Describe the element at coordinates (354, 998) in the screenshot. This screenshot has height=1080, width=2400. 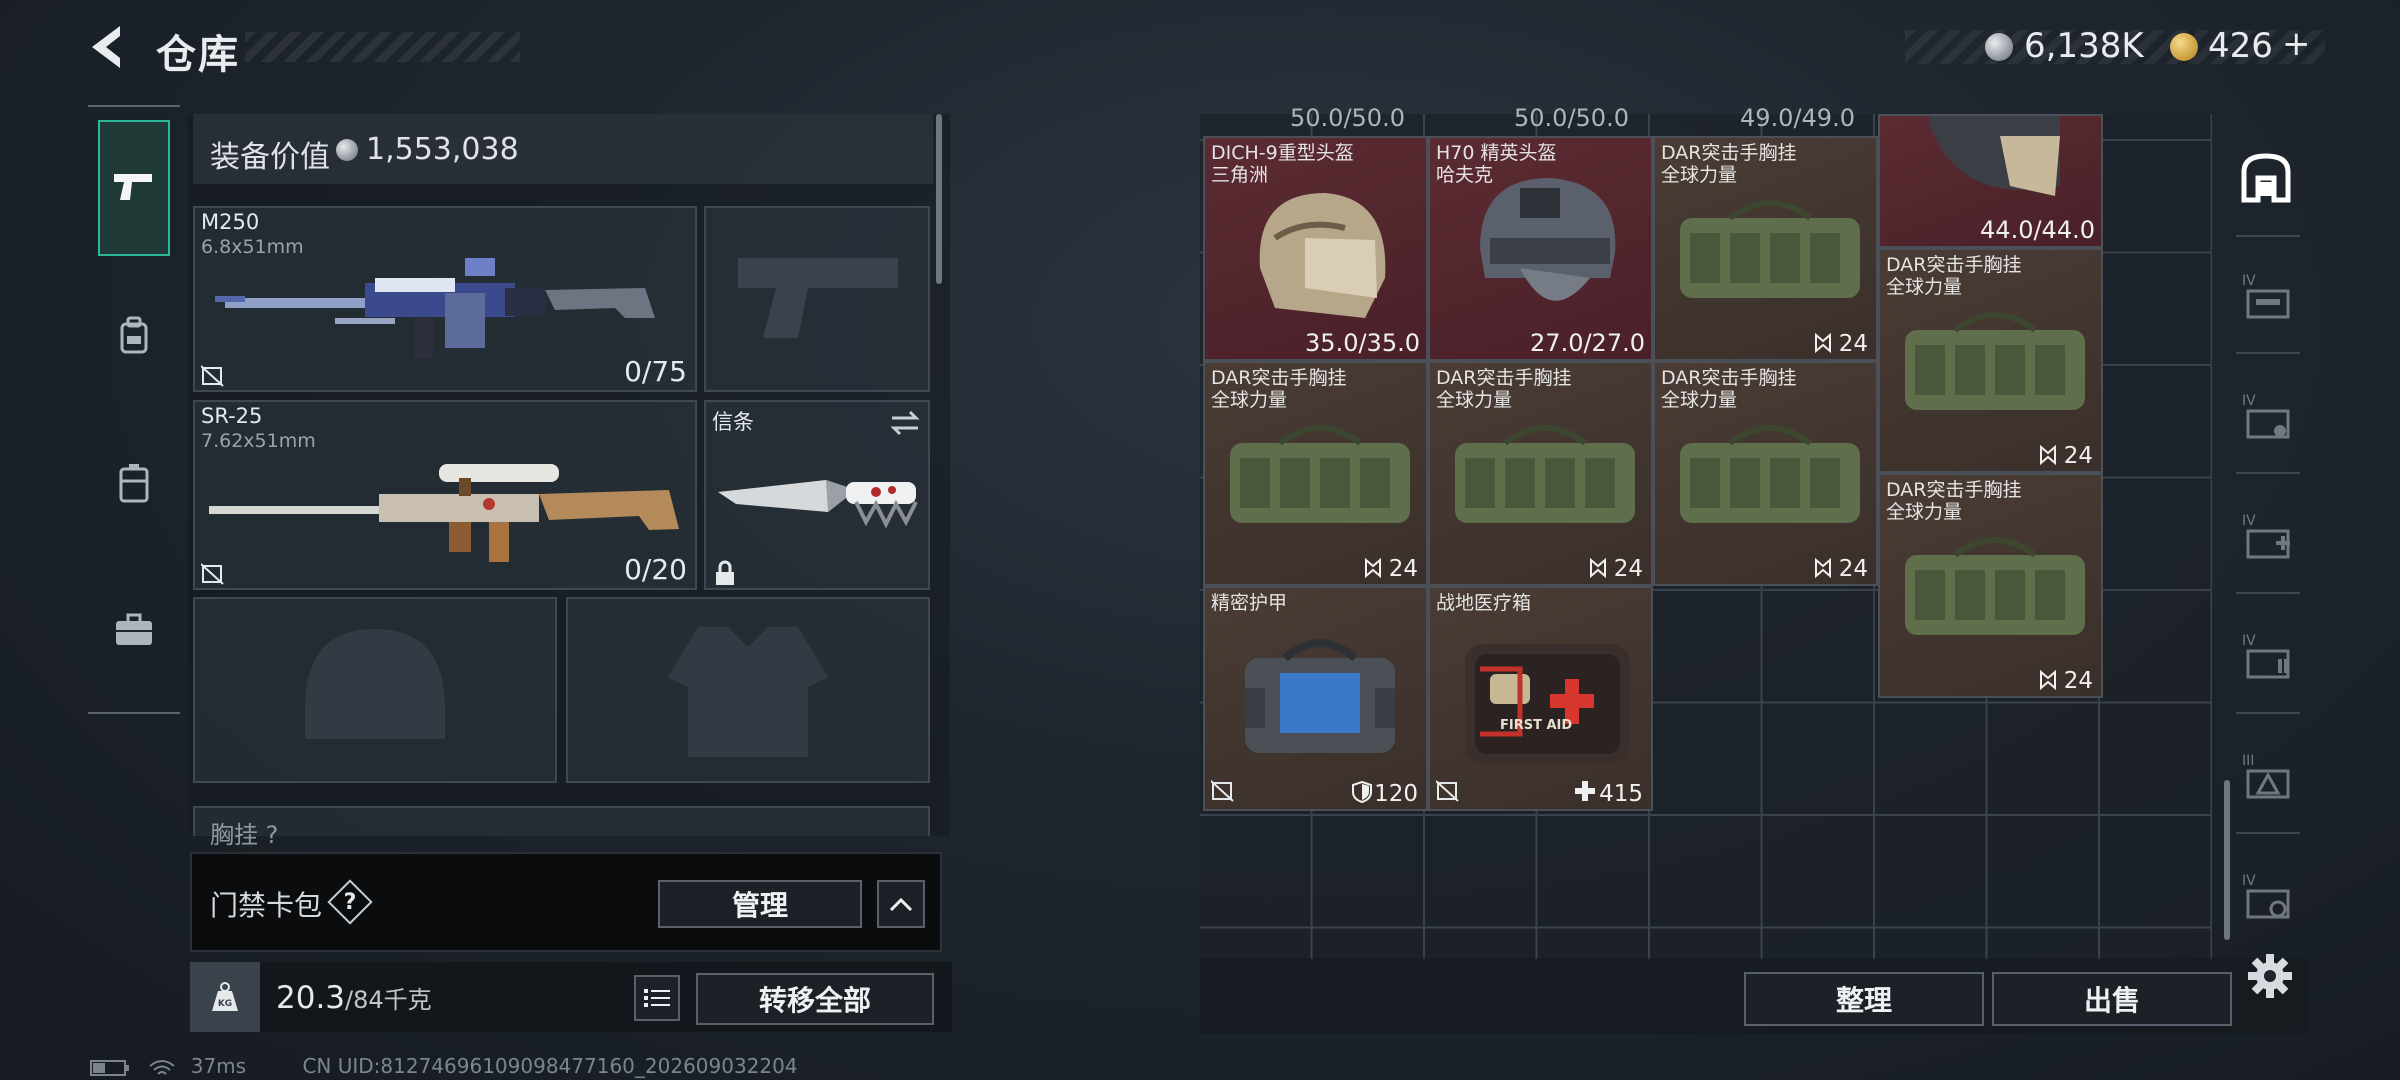
I see `weight-readout: 20.3/84千克` at that location.